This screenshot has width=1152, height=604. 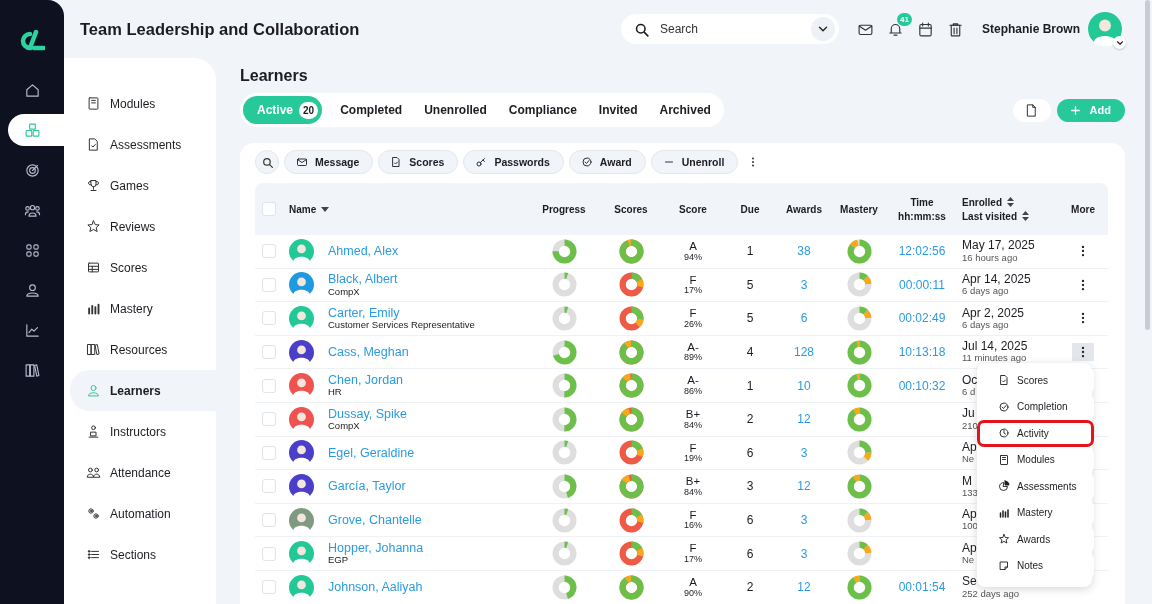 What do you see at coordinates (455, 110) in the screenshot?
I see `tab: Unenrolled` at bounding box center [455, 110].